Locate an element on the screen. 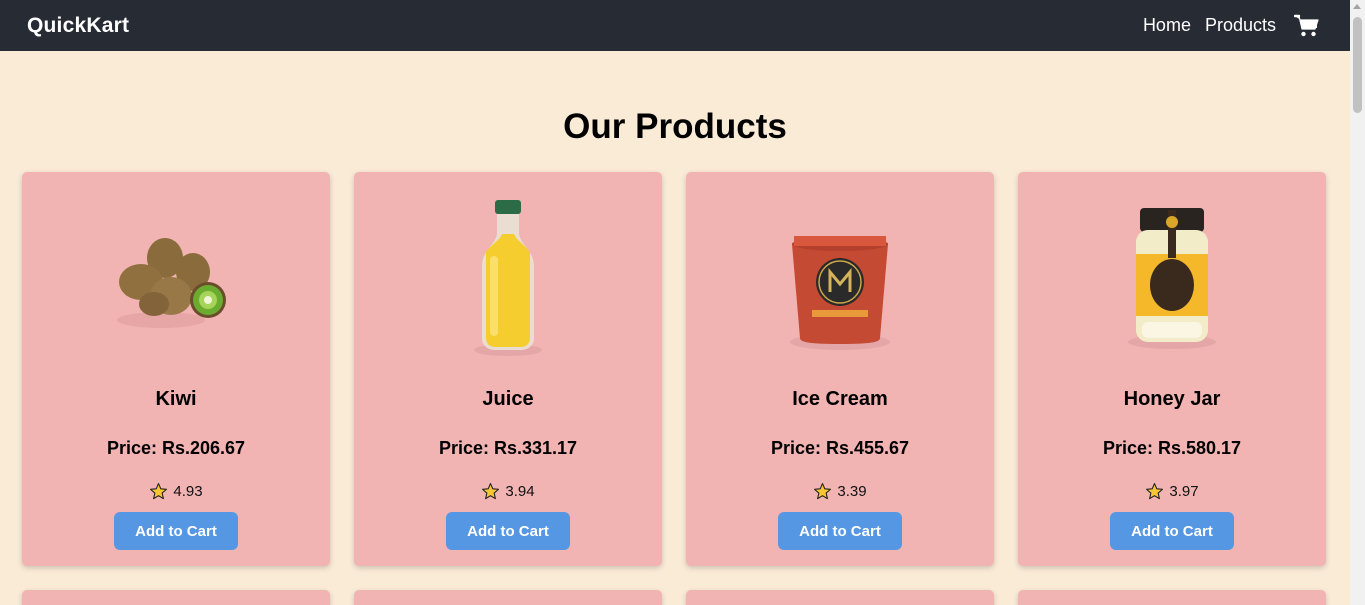  brand-logo: QuickKart is located at coordinates (78, 26).